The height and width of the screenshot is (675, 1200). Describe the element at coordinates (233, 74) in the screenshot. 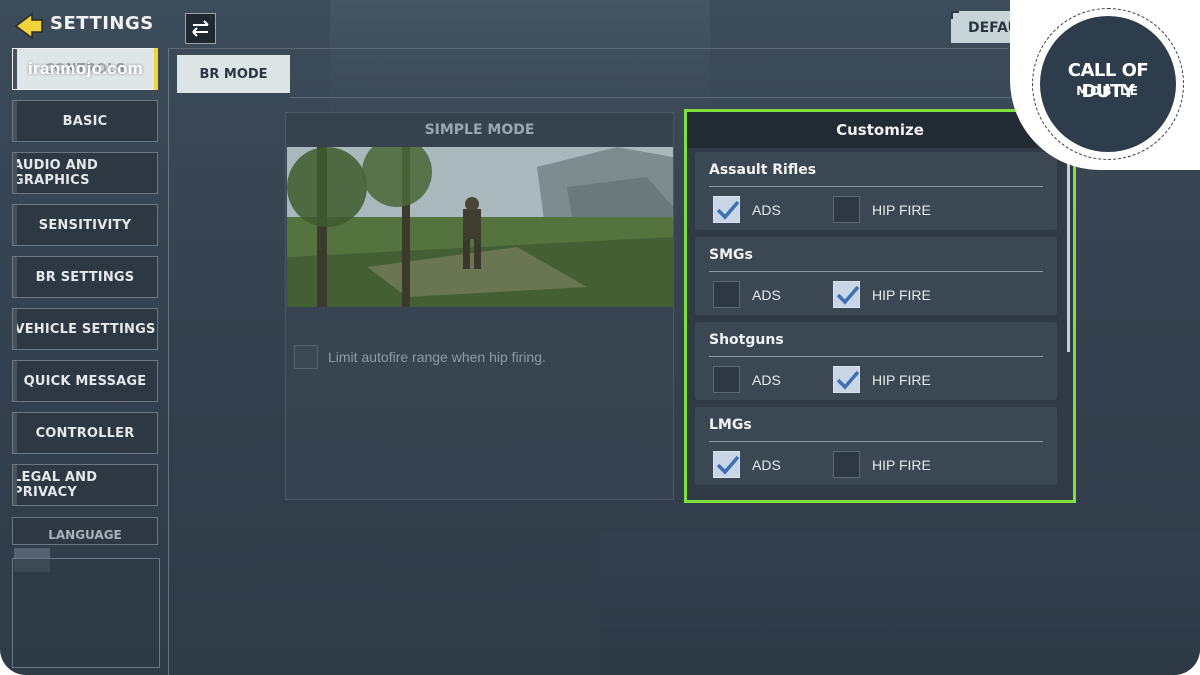

I see `tab-br-mode: BR MODE` at that location.